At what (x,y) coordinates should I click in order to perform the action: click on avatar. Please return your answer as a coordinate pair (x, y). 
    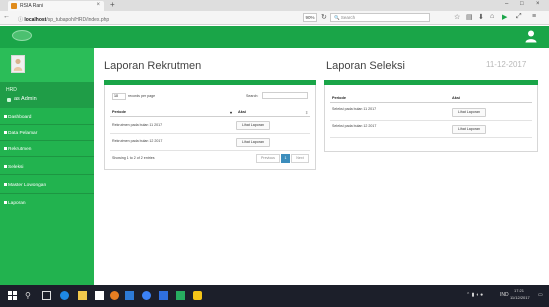
    Looking at the image, I should click on (18, 64).